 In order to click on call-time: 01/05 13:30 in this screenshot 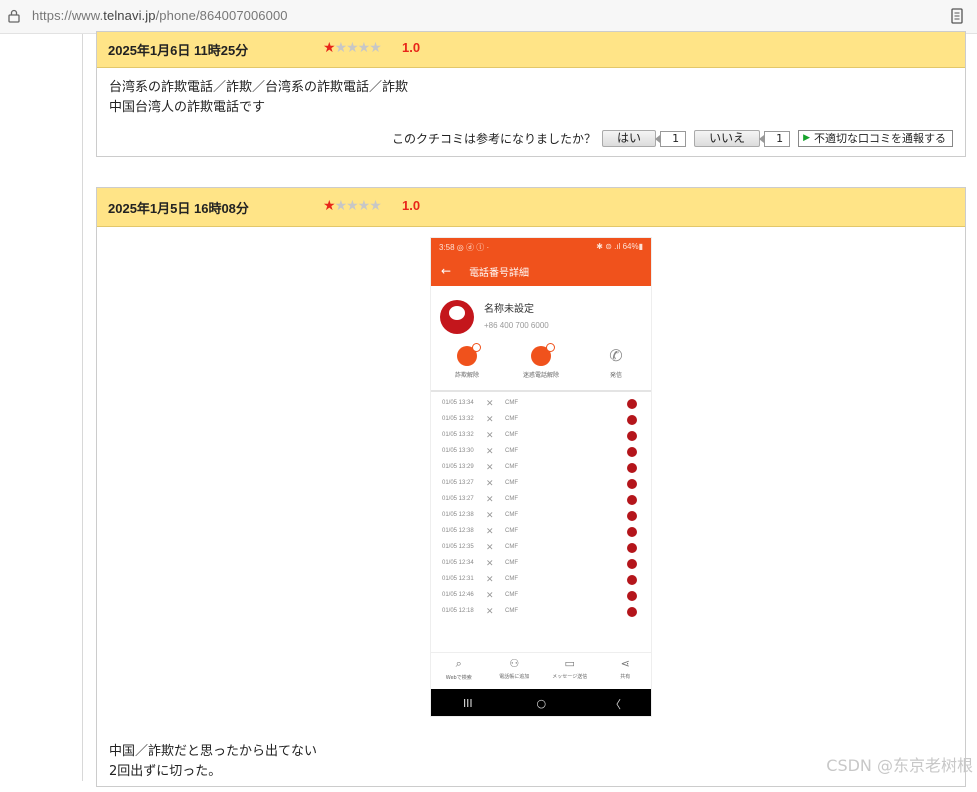, I will do `click(458, 451)`.